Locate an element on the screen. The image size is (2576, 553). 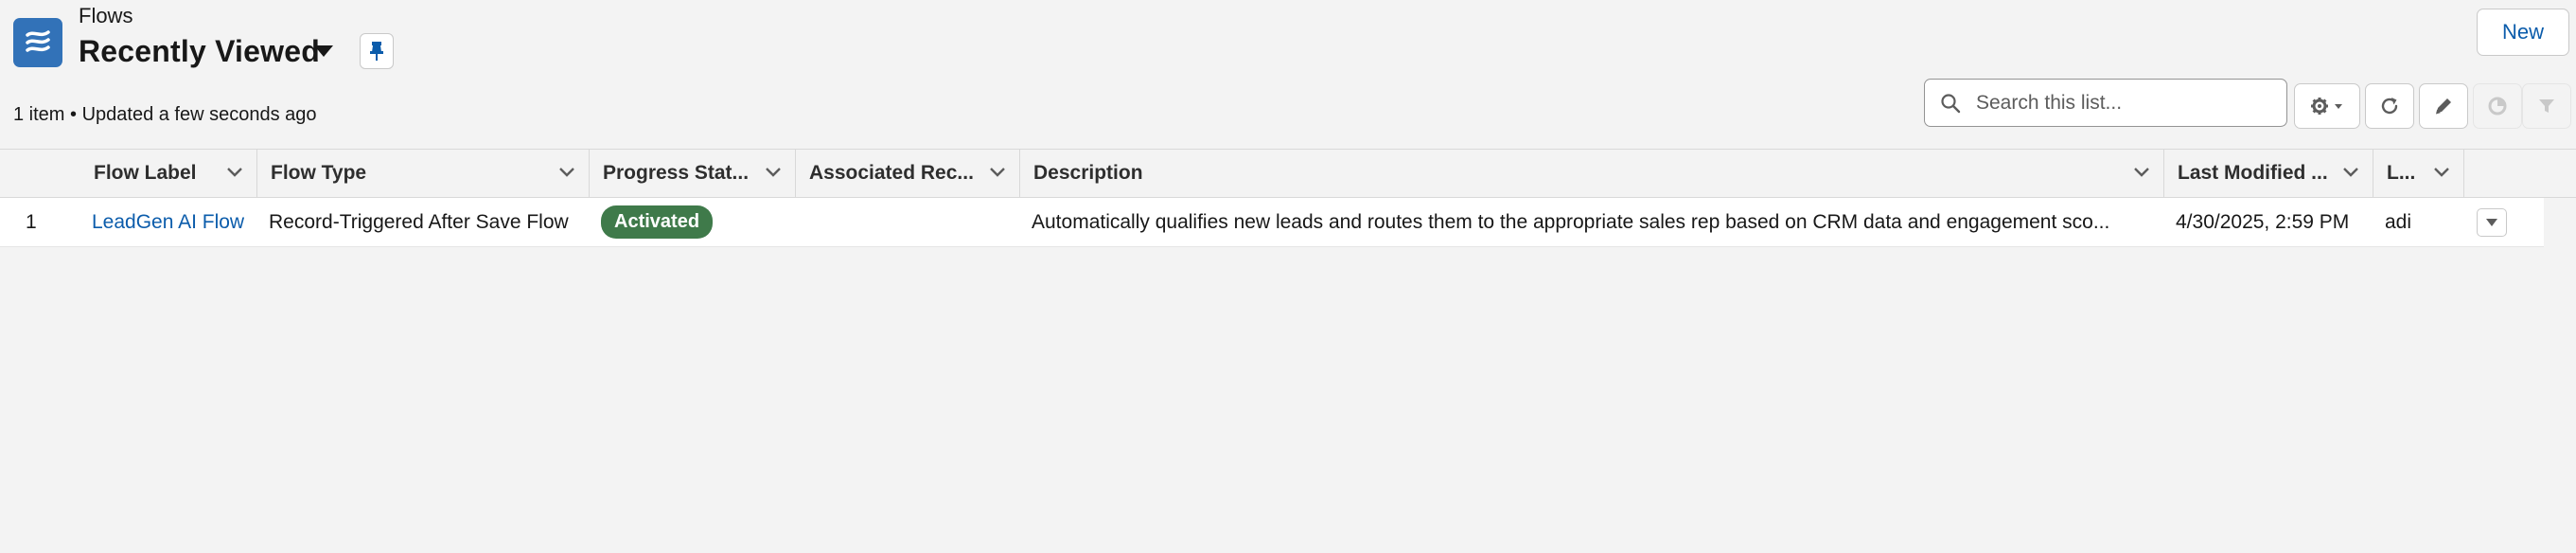
pin-list-button is located at coordinates (377, 51).